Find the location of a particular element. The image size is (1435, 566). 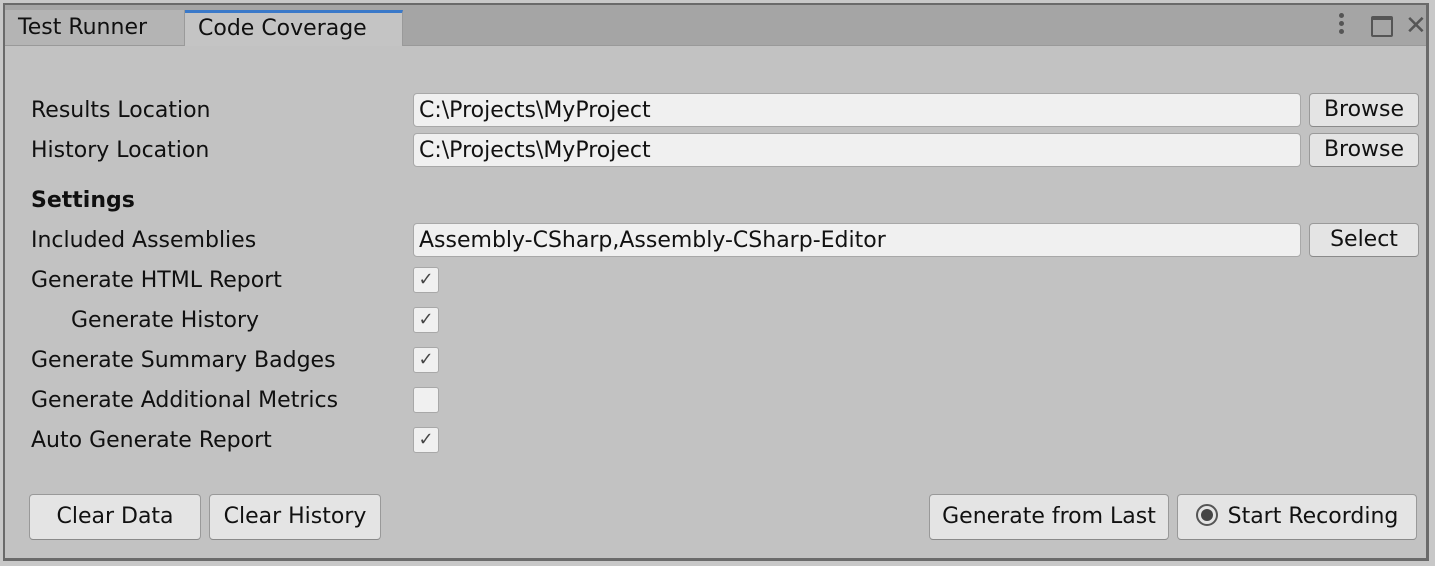

kebab-menu-icon is located at coordinates (1342, 25).